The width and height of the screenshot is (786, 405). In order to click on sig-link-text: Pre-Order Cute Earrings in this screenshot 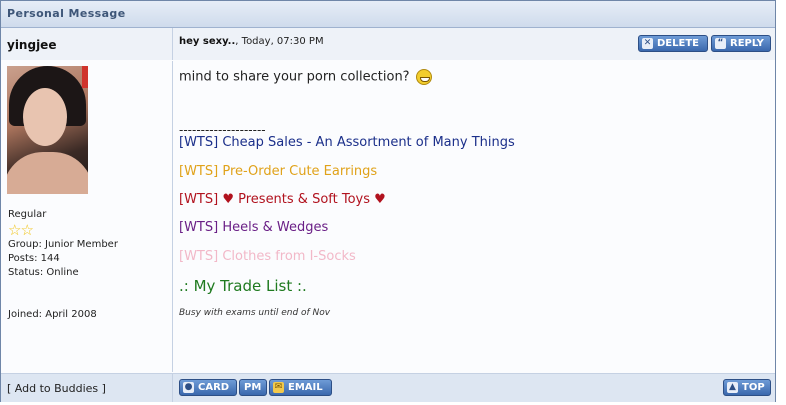, I will do `click(298, 171)`.